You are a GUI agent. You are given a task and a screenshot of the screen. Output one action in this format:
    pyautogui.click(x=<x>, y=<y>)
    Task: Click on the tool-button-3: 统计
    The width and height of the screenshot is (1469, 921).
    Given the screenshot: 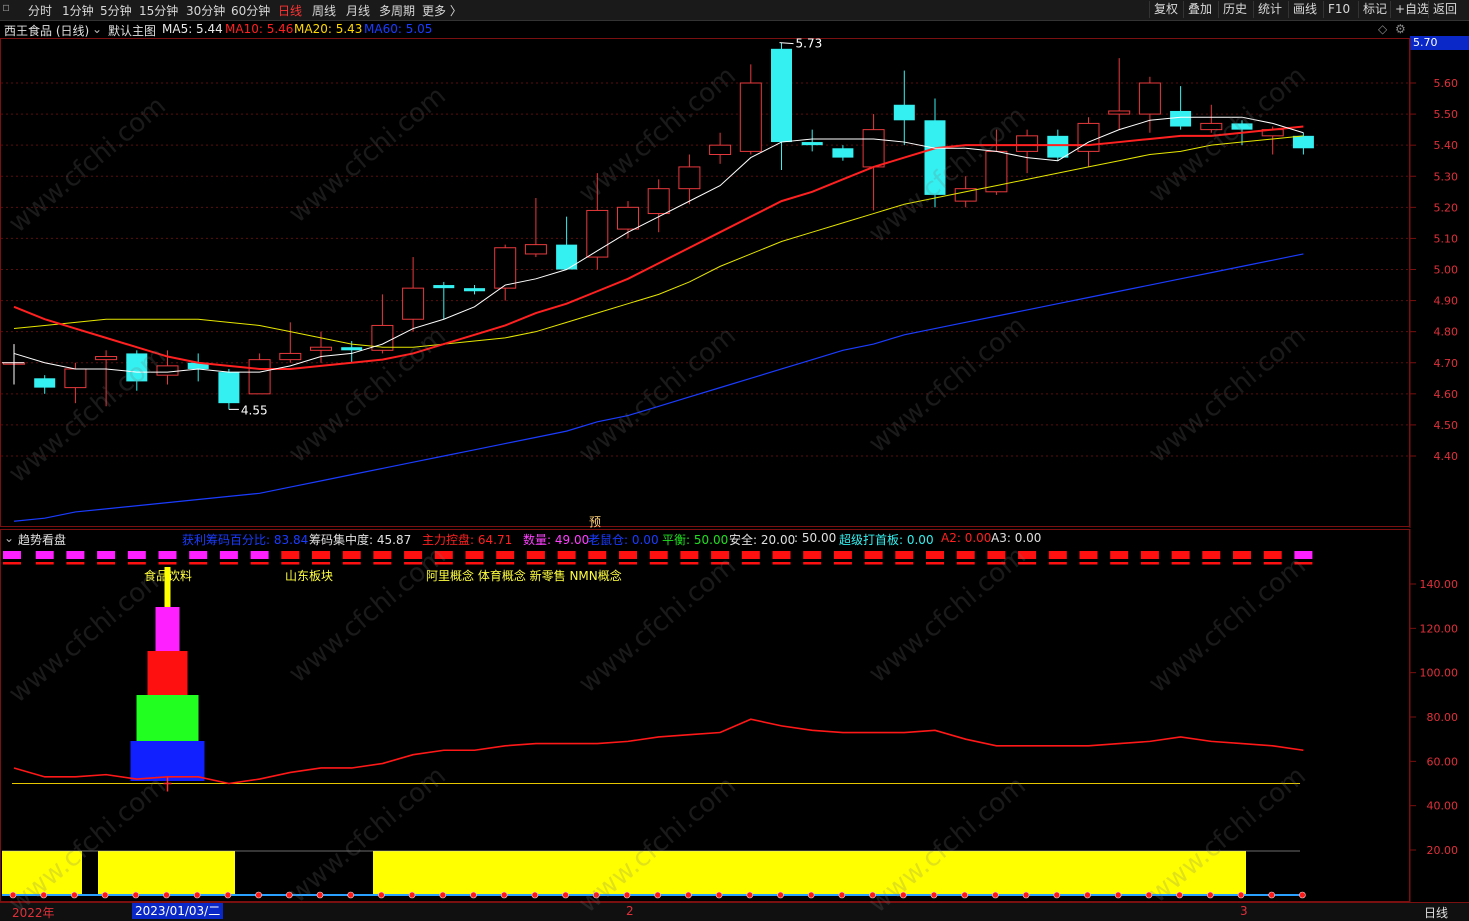 What is the action you would take?
    pyautogui.click(x=1269, y=9)
    